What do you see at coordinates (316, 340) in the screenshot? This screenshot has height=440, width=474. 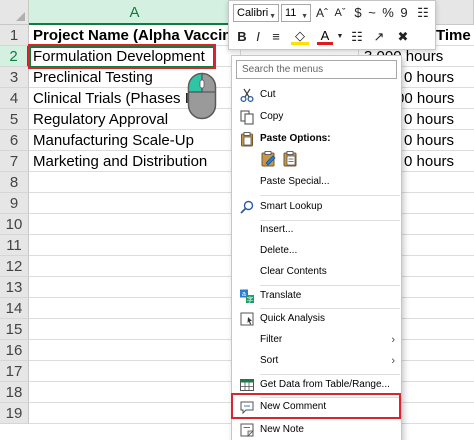 I see `menu-item-filter: Filter ›` at bounding box center [316, 340].